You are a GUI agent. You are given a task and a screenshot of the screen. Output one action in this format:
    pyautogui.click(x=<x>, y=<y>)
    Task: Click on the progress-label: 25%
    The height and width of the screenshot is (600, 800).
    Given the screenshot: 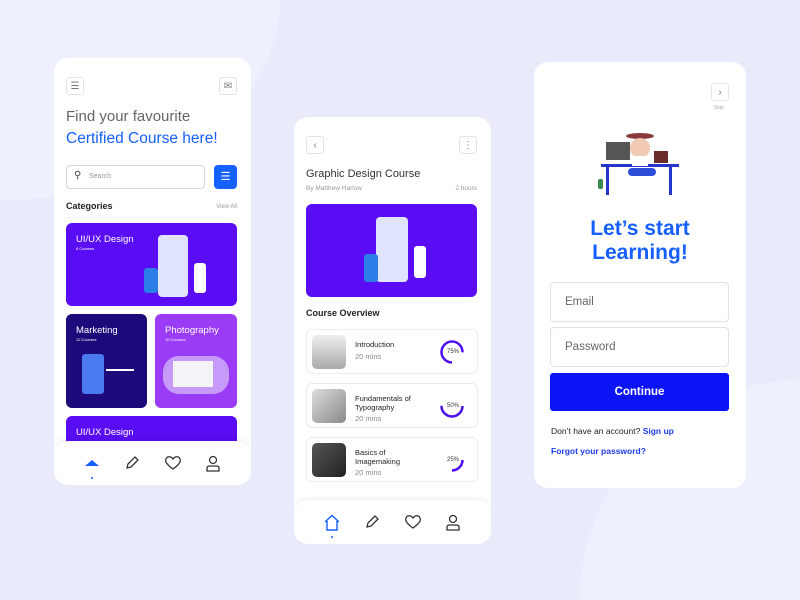 What is the action you would take?
    pyautogui.click(x=452, y=460)
    